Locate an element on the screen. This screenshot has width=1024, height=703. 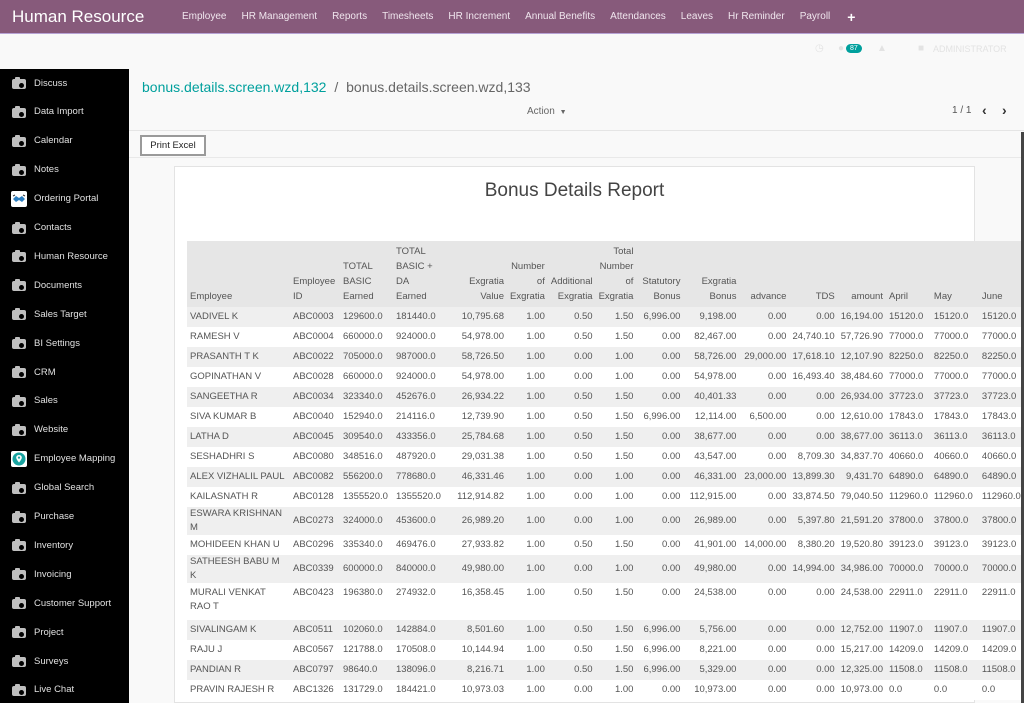
clock-icon: ◷ is located at coordinates (819, 48).